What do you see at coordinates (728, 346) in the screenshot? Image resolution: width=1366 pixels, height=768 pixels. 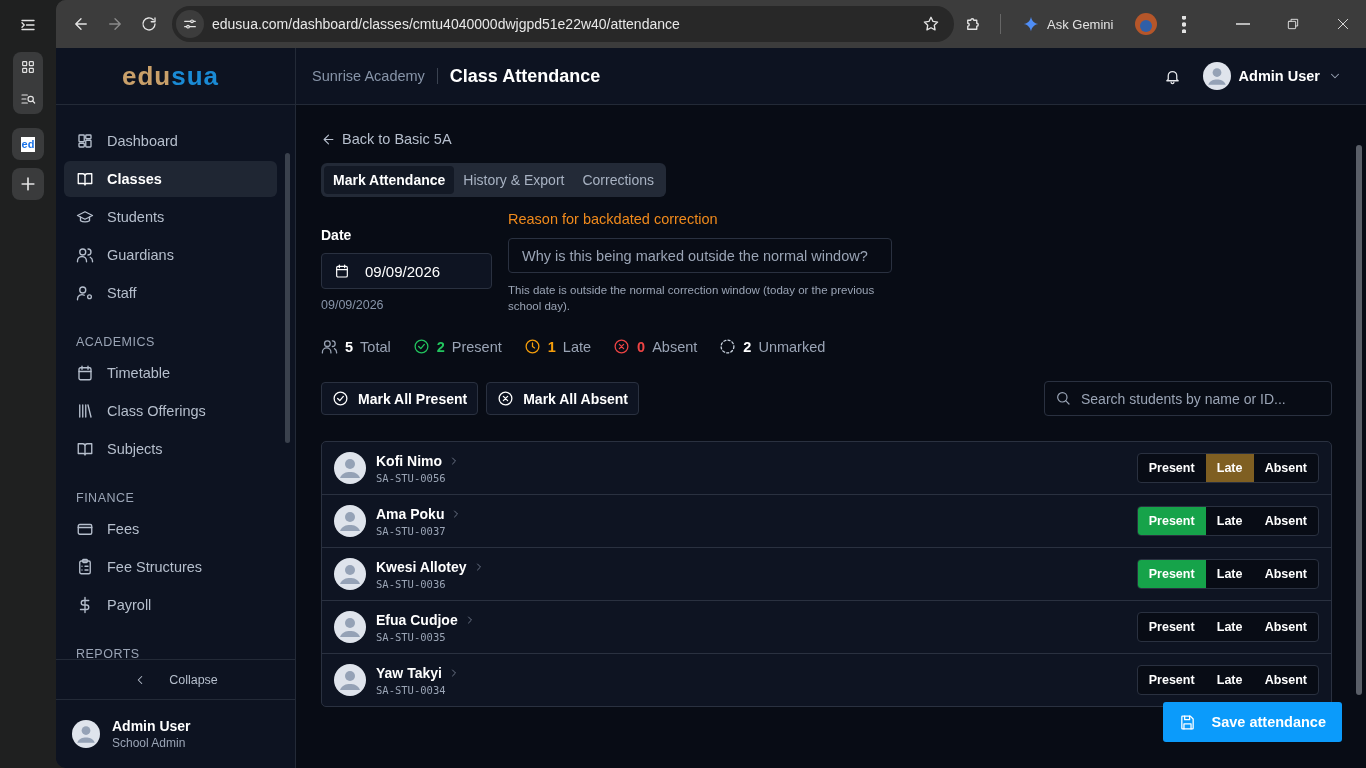 I see `dashed-circle-icon` at bounding box center [728, 346].